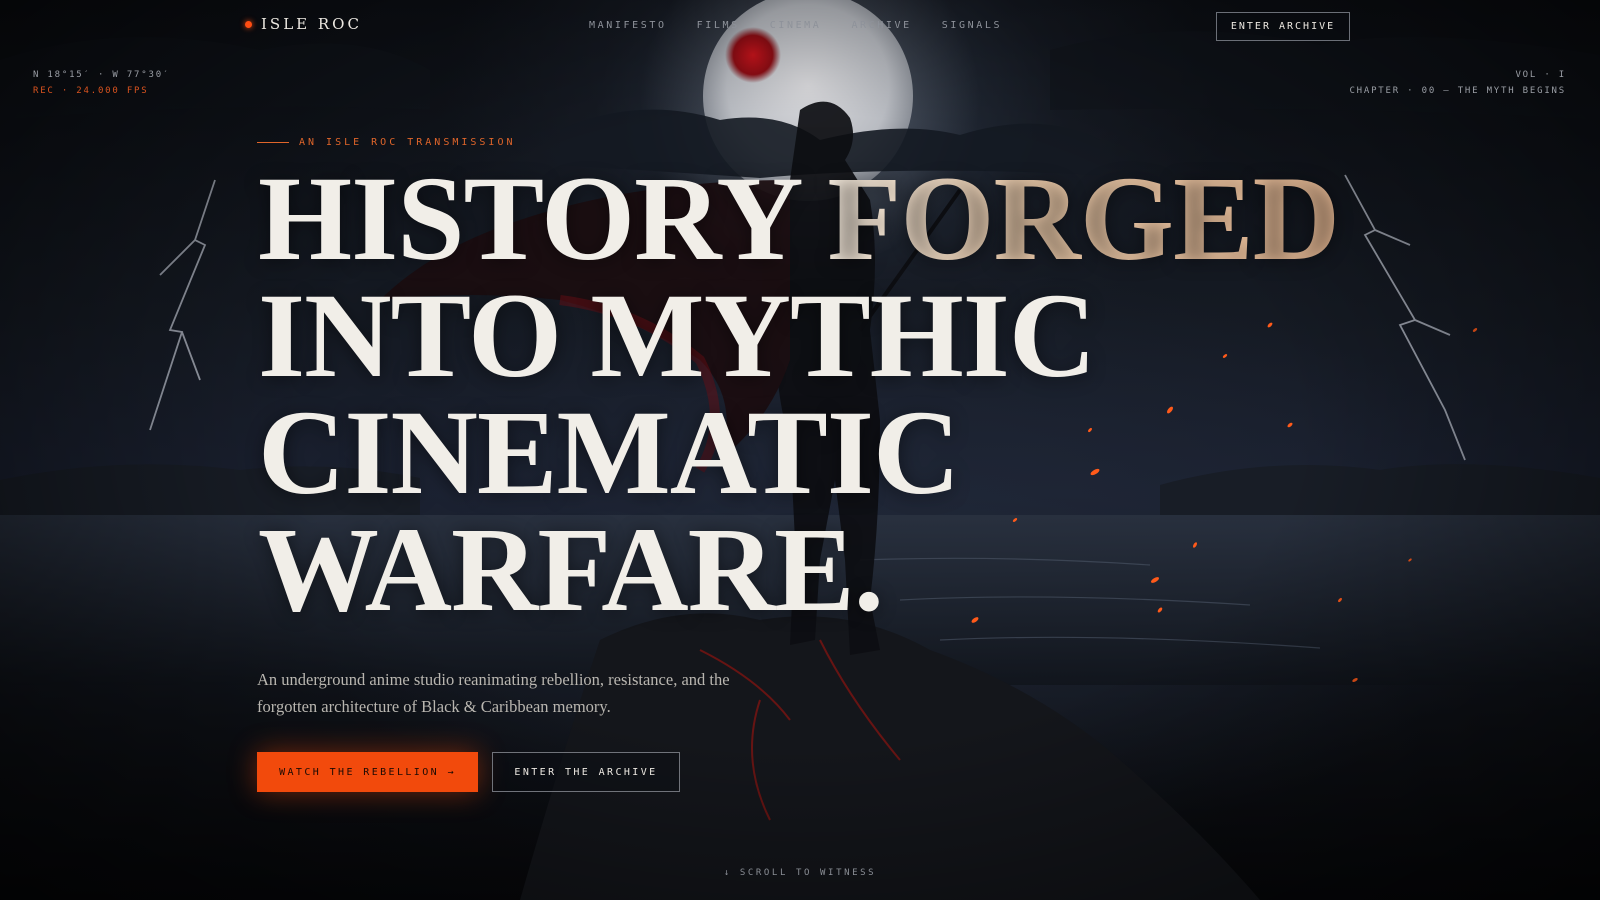  What do you see at coordinates (102, 75) in the screenshot?
I see `coordinates-text: N 18°15′ · W 77°30′` at bounding box center [102, 75].